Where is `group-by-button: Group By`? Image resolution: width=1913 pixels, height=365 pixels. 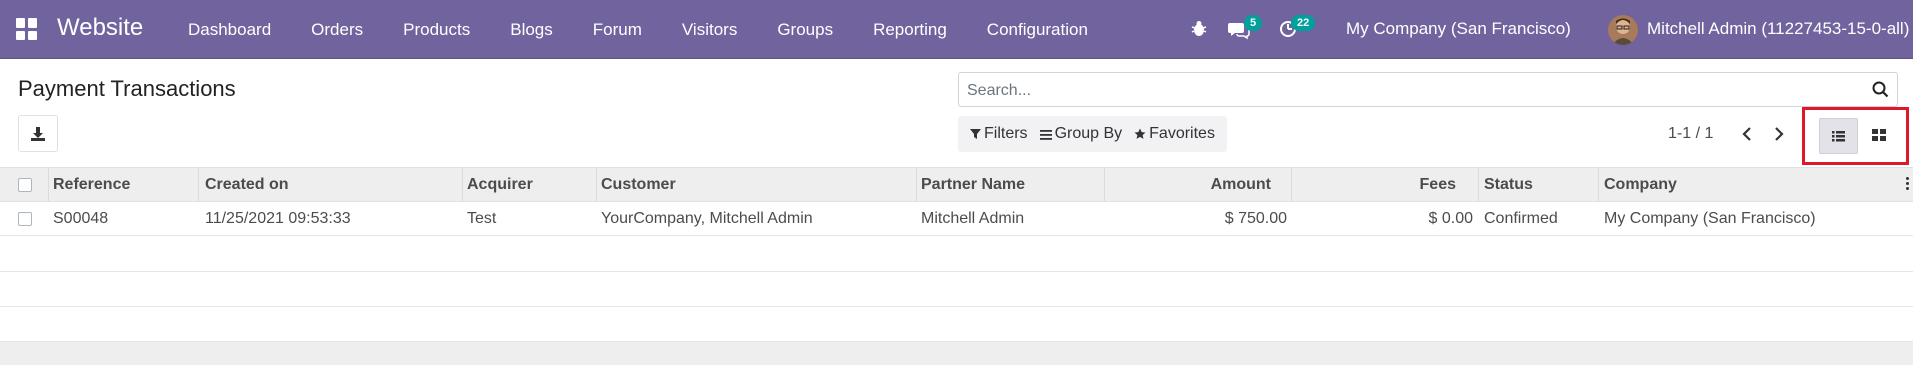
group-by-button: Group By is located at coordinates (1081, 134).